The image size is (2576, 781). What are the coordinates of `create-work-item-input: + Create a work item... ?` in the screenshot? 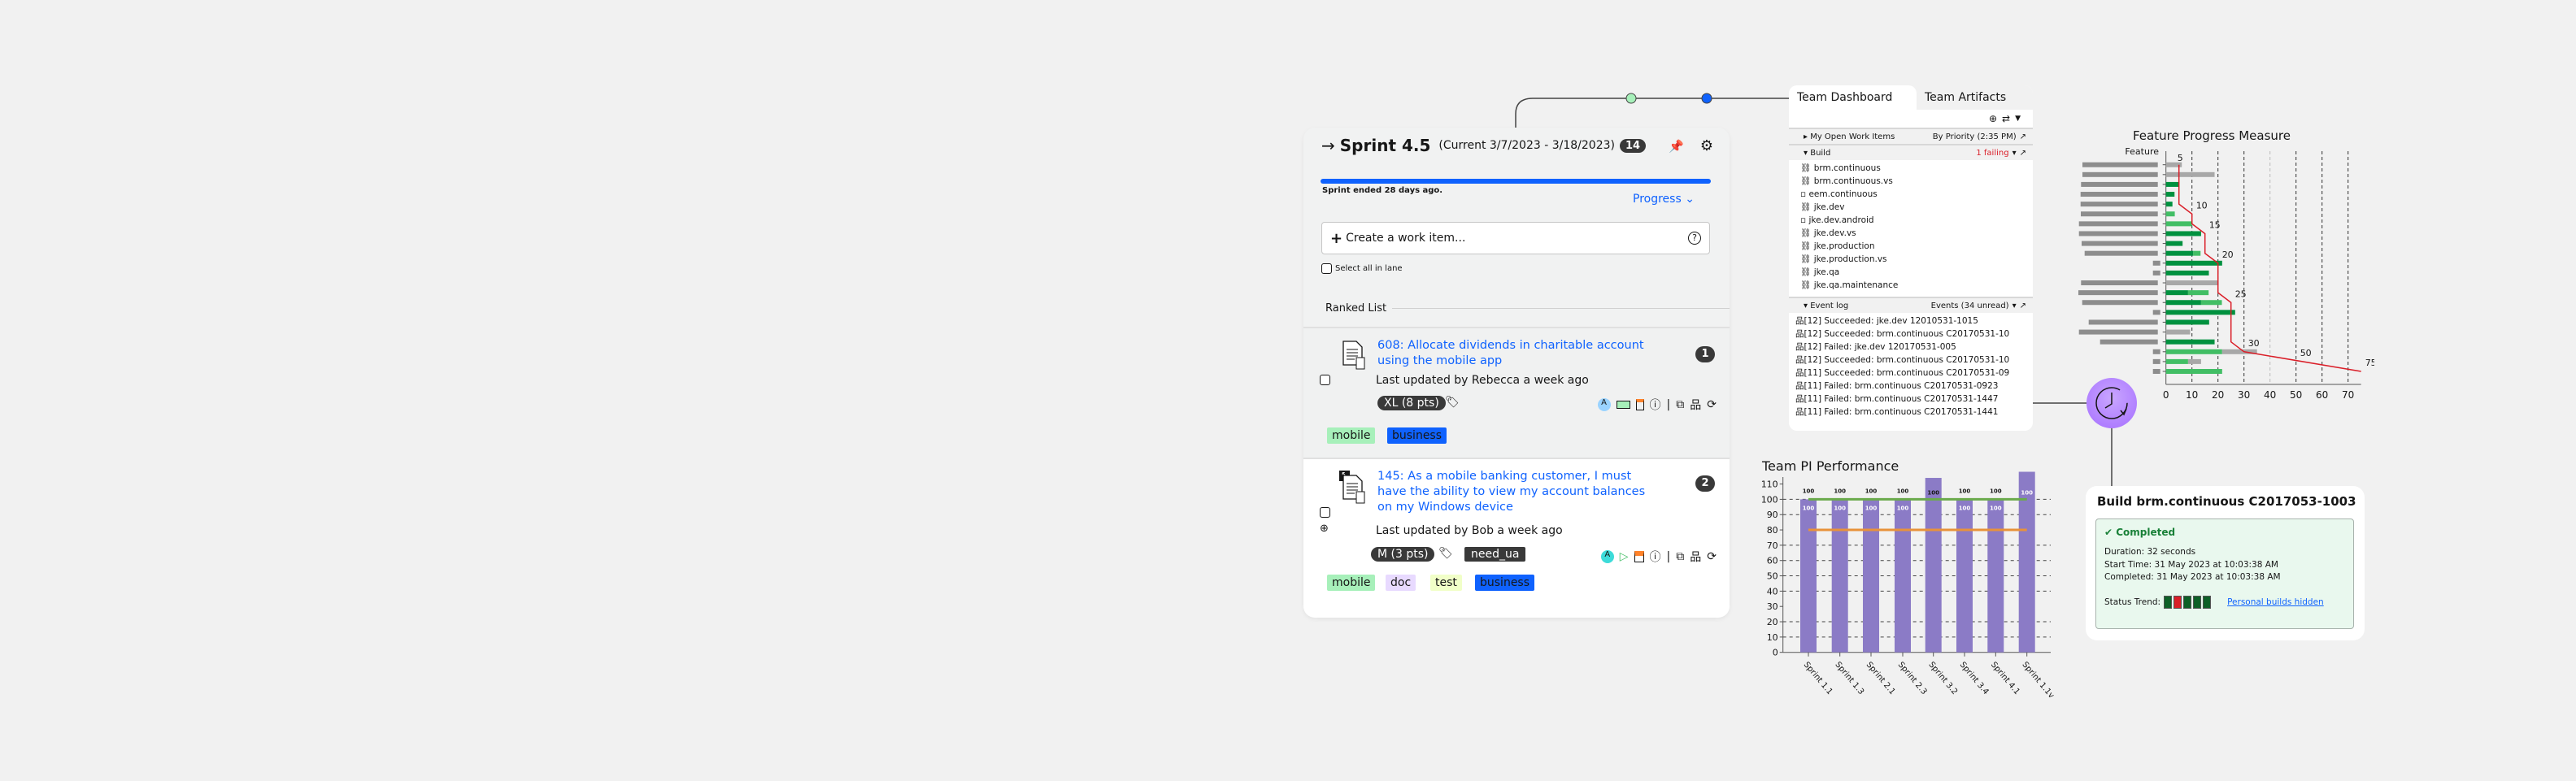 It's located at (1515, 238).